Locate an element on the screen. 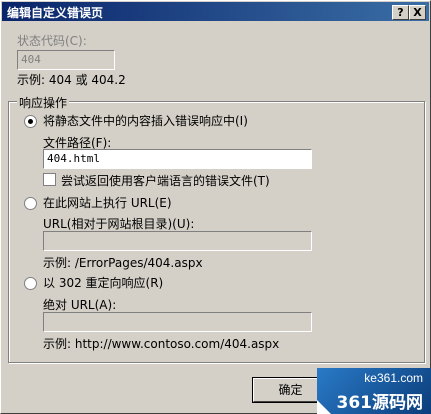 The image size is (431, 414). status-code-label: 状态代码(C): is located at coordinates (52, 41).